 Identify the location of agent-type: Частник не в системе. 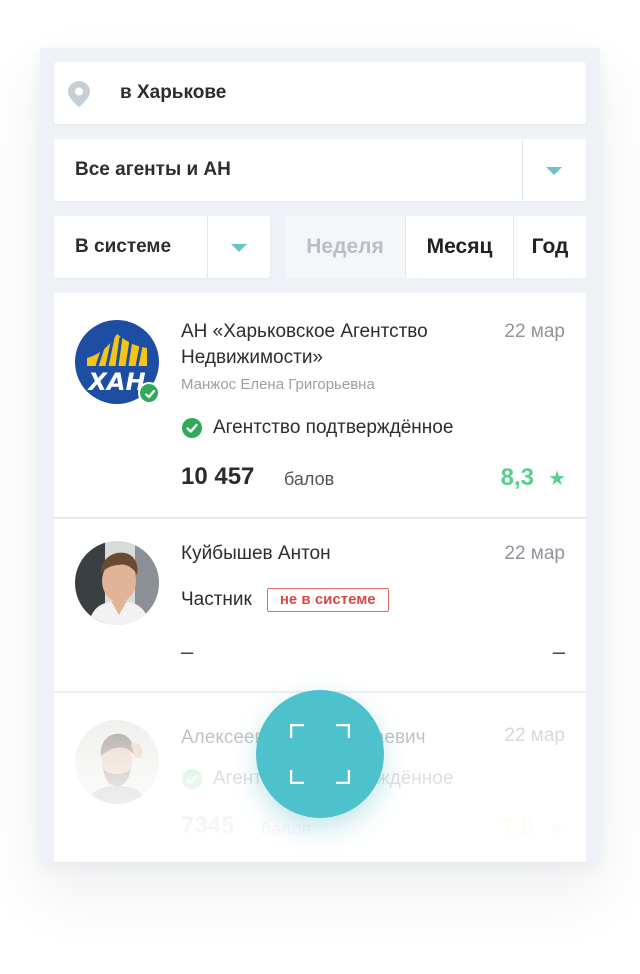
(285, 600).